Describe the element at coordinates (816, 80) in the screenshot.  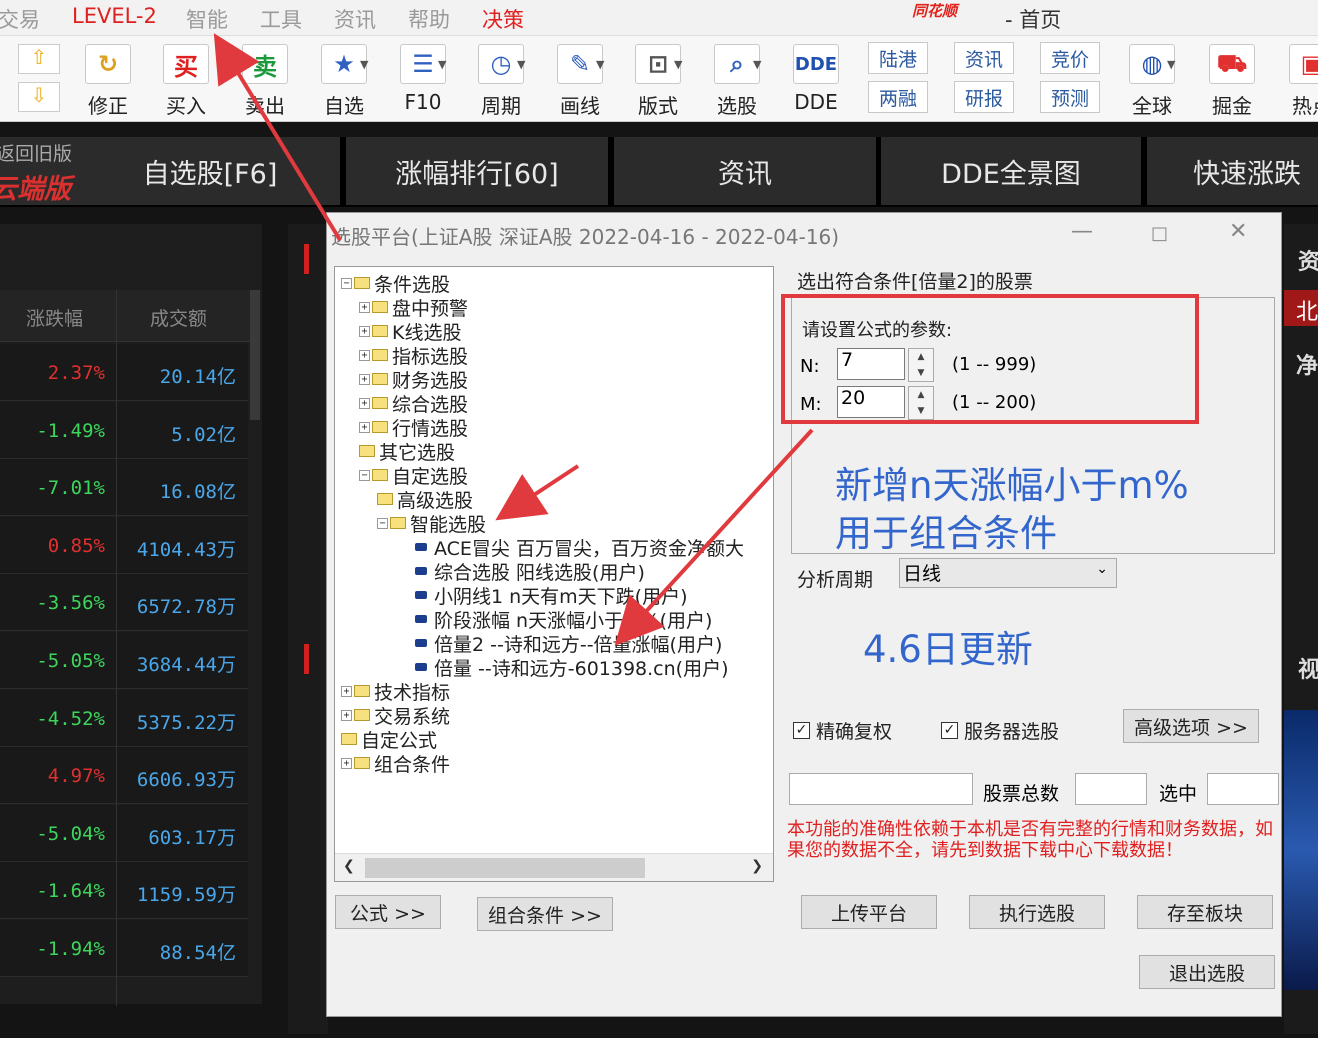
I see `dde-button: DDE DDE` at that location.